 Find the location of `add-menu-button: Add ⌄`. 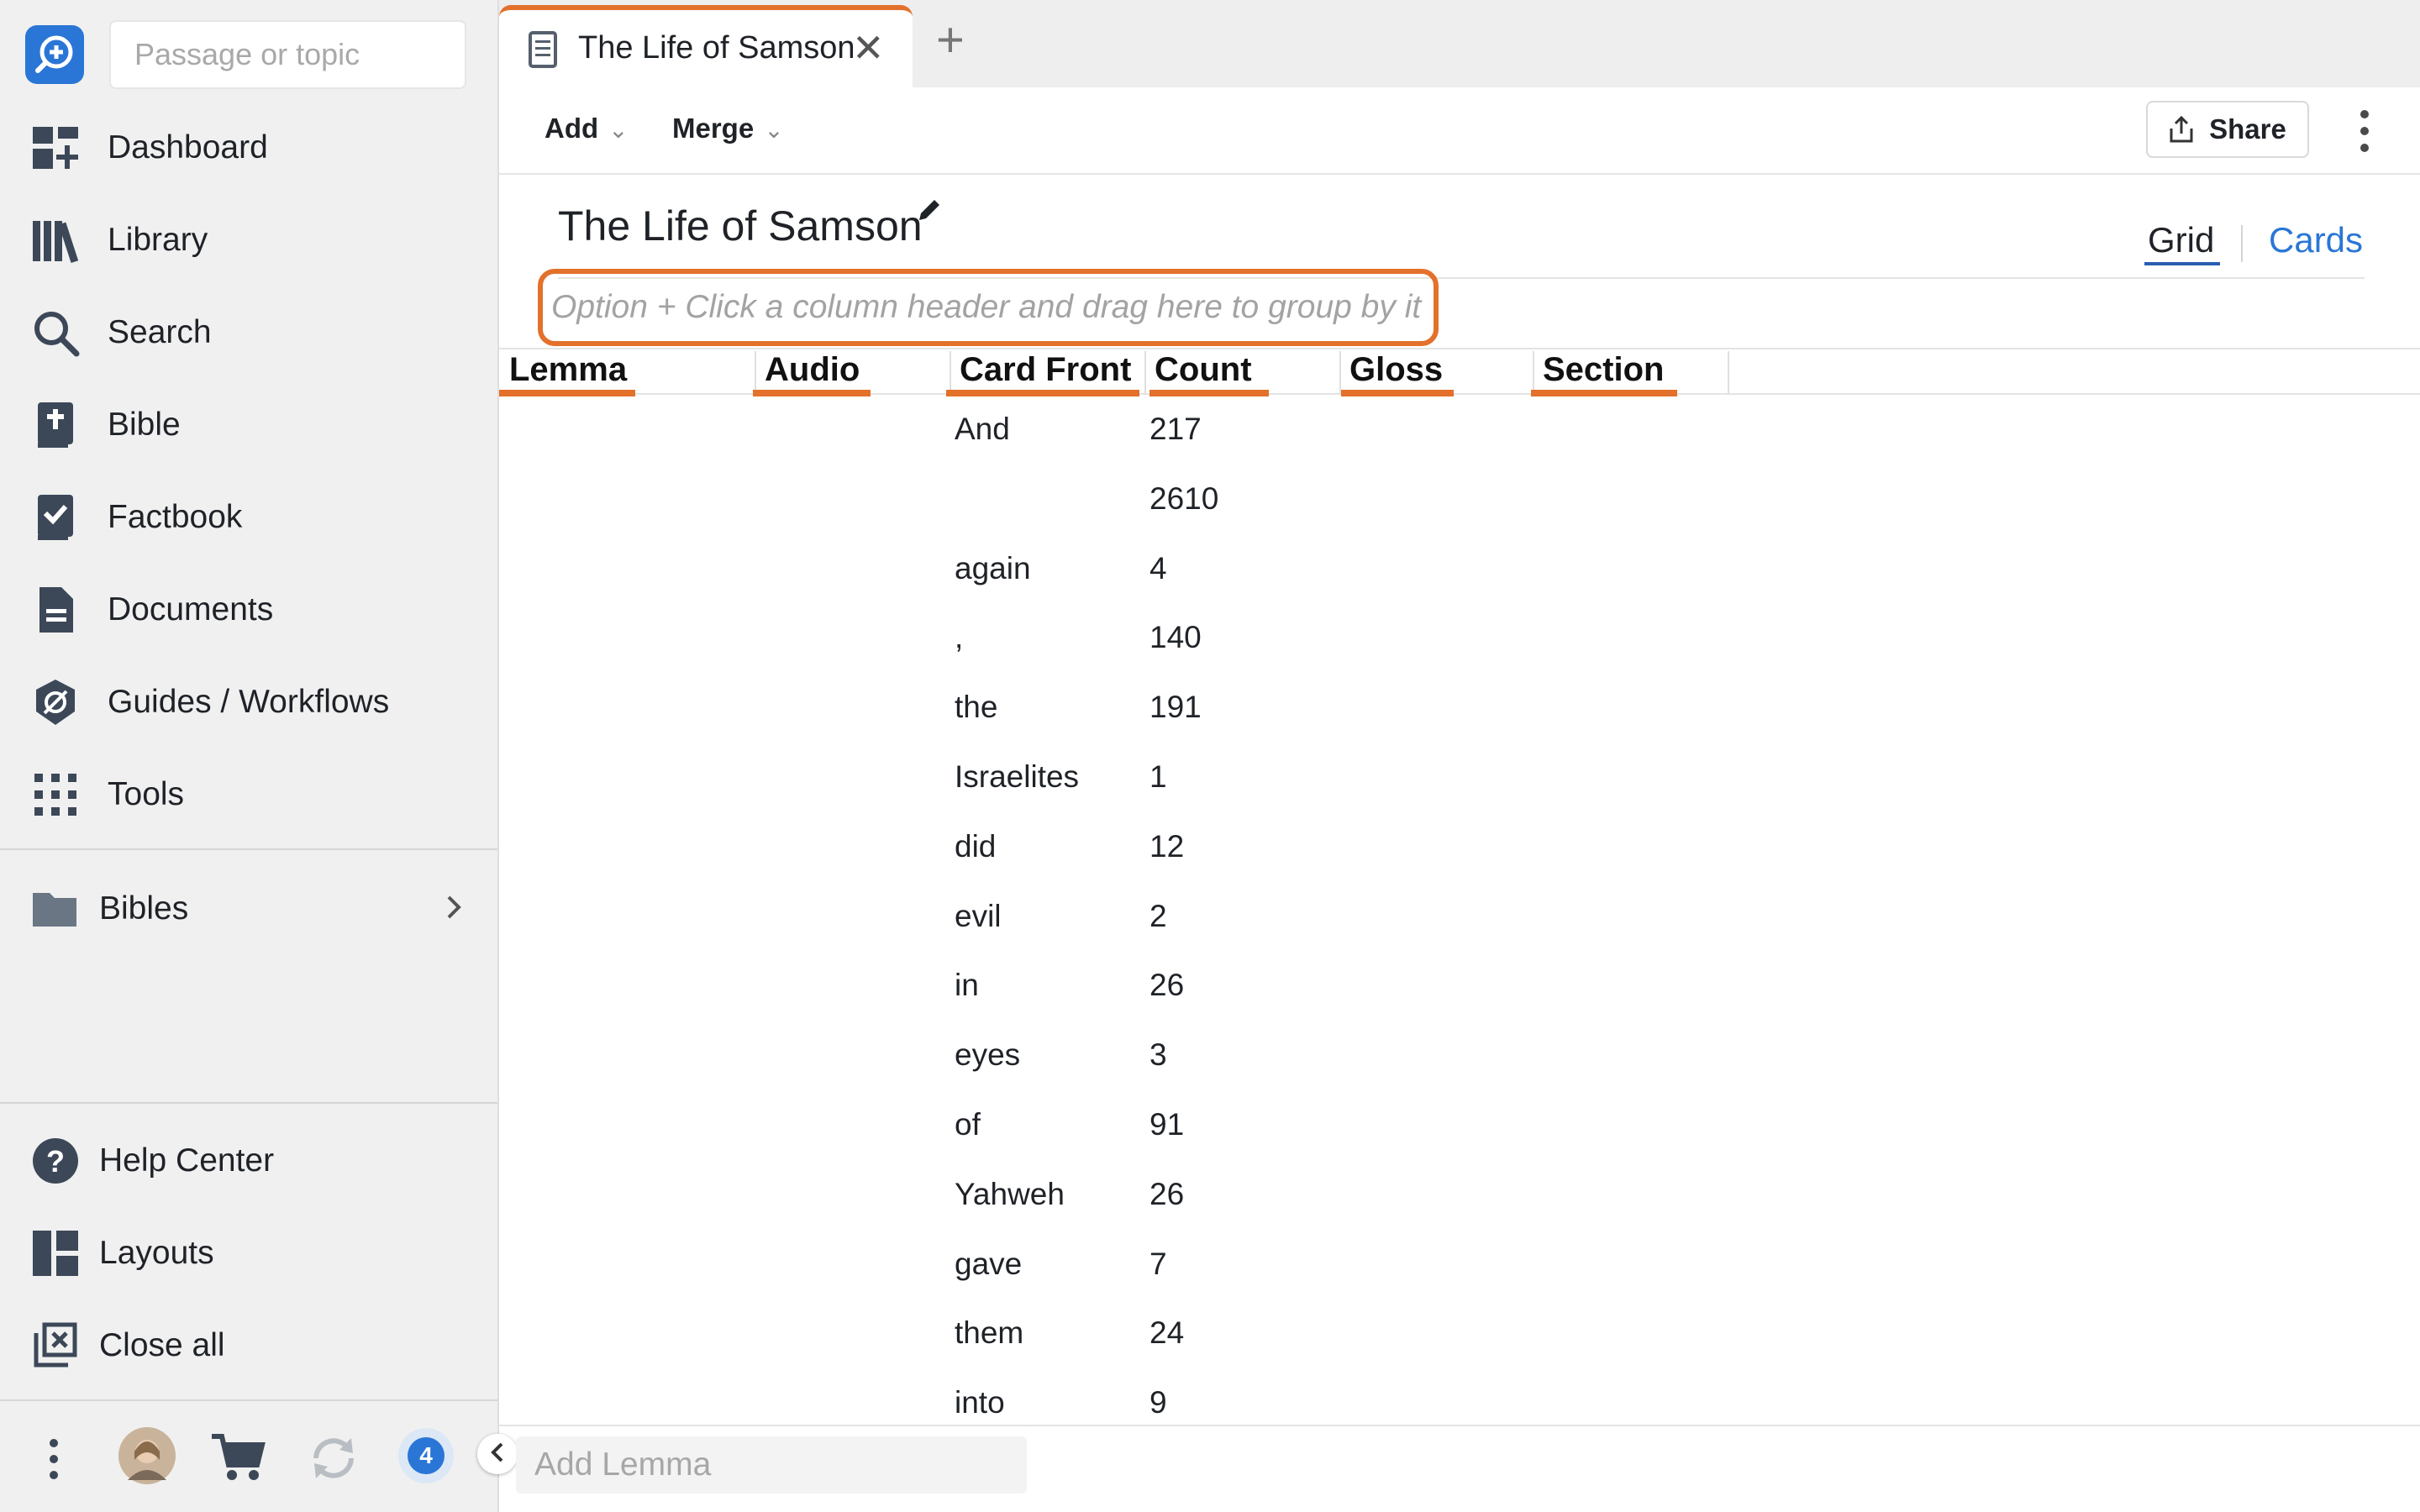

add-menu-button: Add ⌄ is located at coordinates (586, 128).